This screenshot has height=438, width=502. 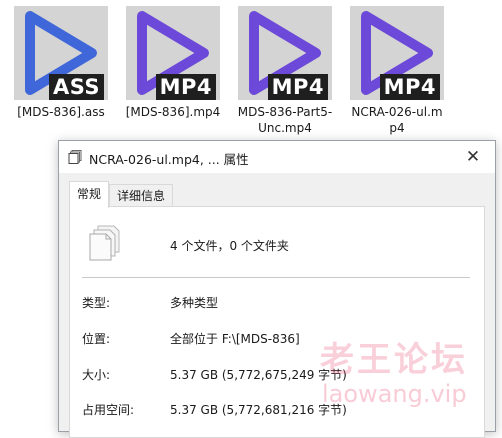 I want to click on watermark-url: laowang.vip, so click(x=394, y=394).